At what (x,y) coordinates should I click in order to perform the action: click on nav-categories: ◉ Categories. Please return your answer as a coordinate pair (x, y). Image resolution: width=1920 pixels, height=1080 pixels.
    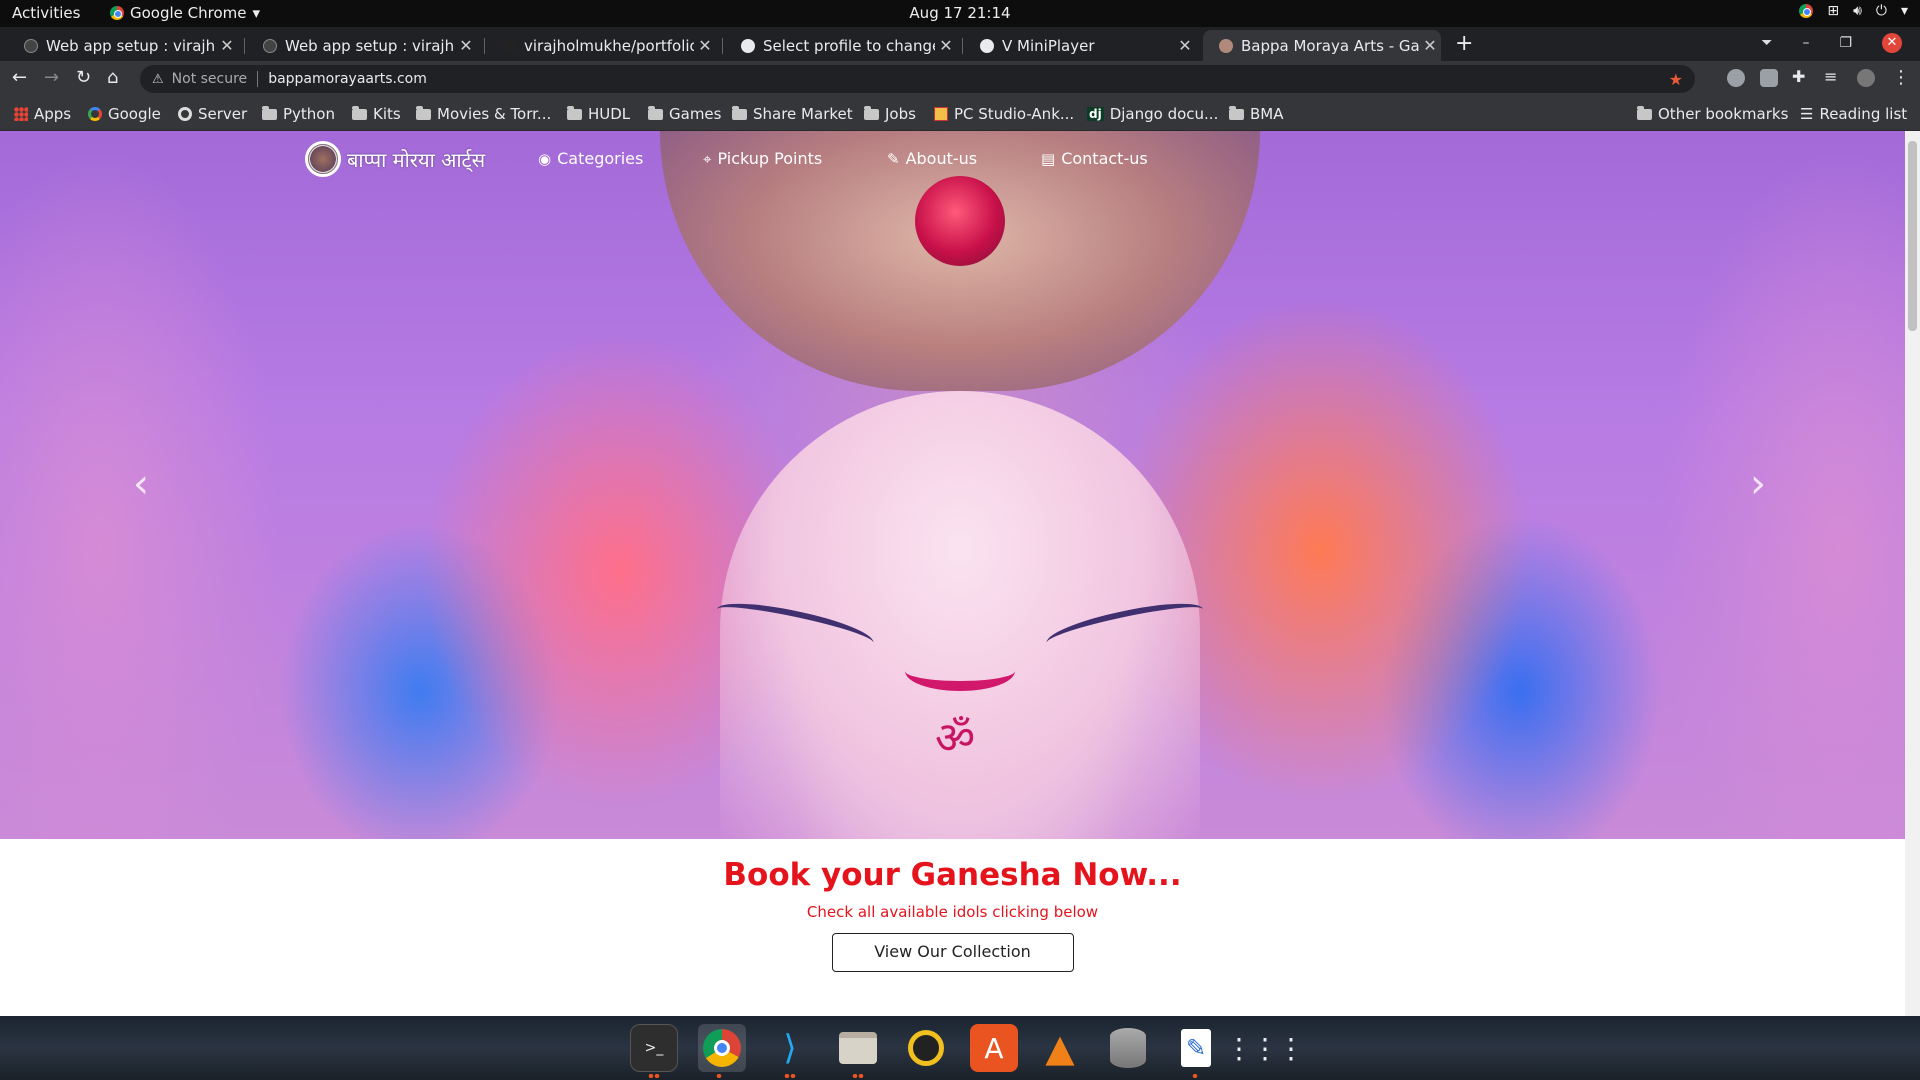
    Looking at the image, I should click on (590, 158).